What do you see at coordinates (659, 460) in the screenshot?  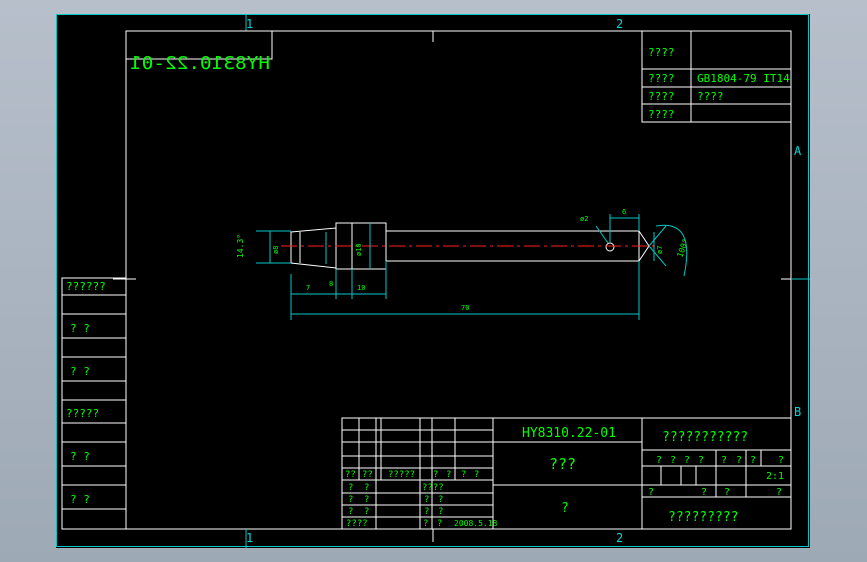 I see `stage-cell-0: ?` at bounding box center [659, 460].